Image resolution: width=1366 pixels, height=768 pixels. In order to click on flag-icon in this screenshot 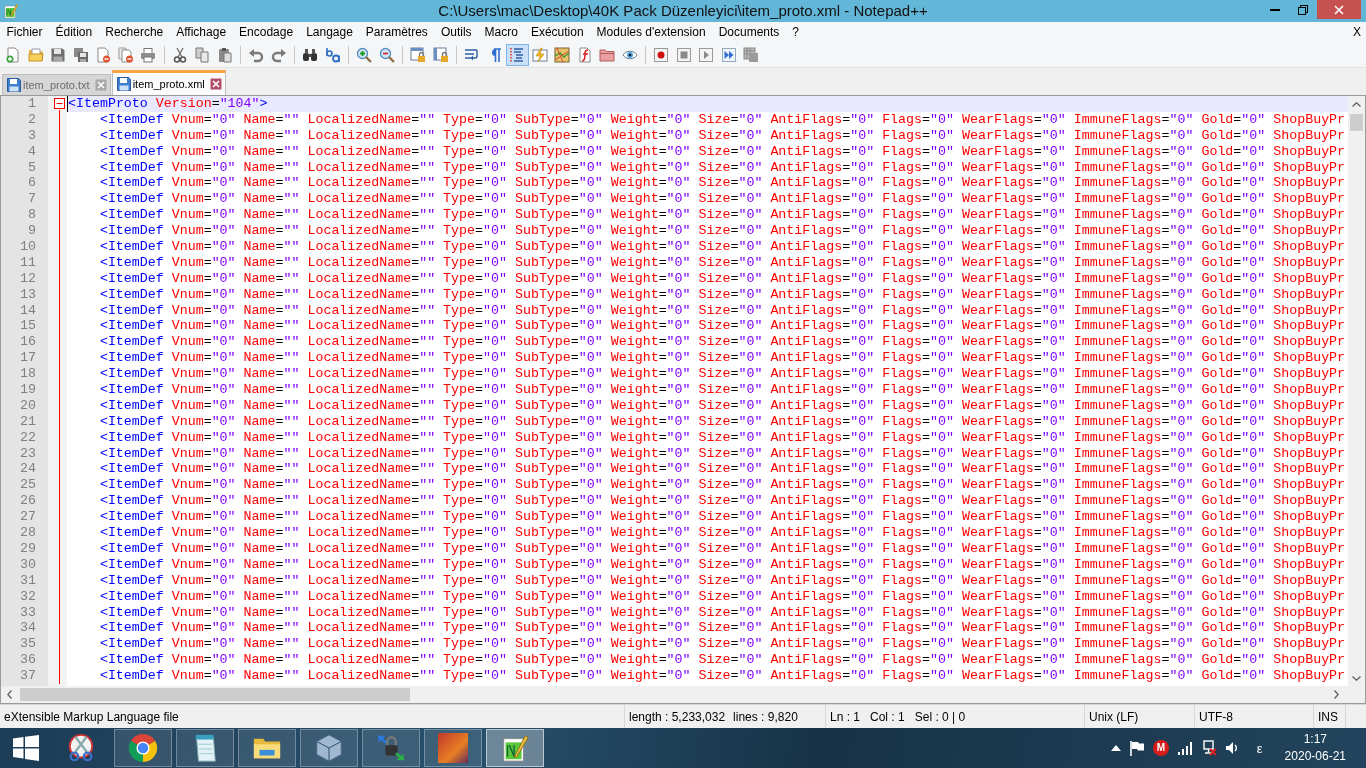, I will do `click(1136, 748)`.